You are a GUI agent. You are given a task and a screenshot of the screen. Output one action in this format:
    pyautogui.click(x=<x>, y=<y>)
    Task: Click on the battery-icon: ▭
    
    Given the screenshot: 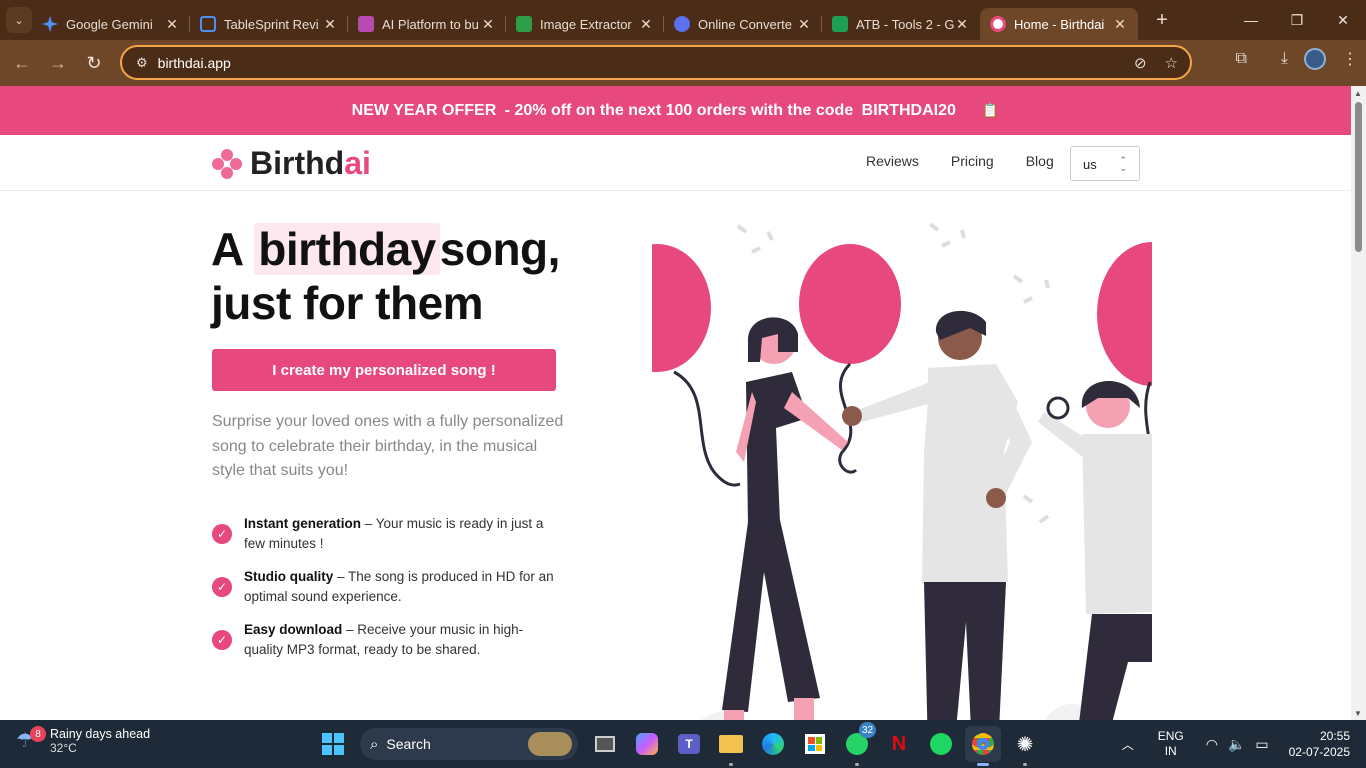 What is the action you would take?
    pyautogui.click(x=1262, y=743)
    